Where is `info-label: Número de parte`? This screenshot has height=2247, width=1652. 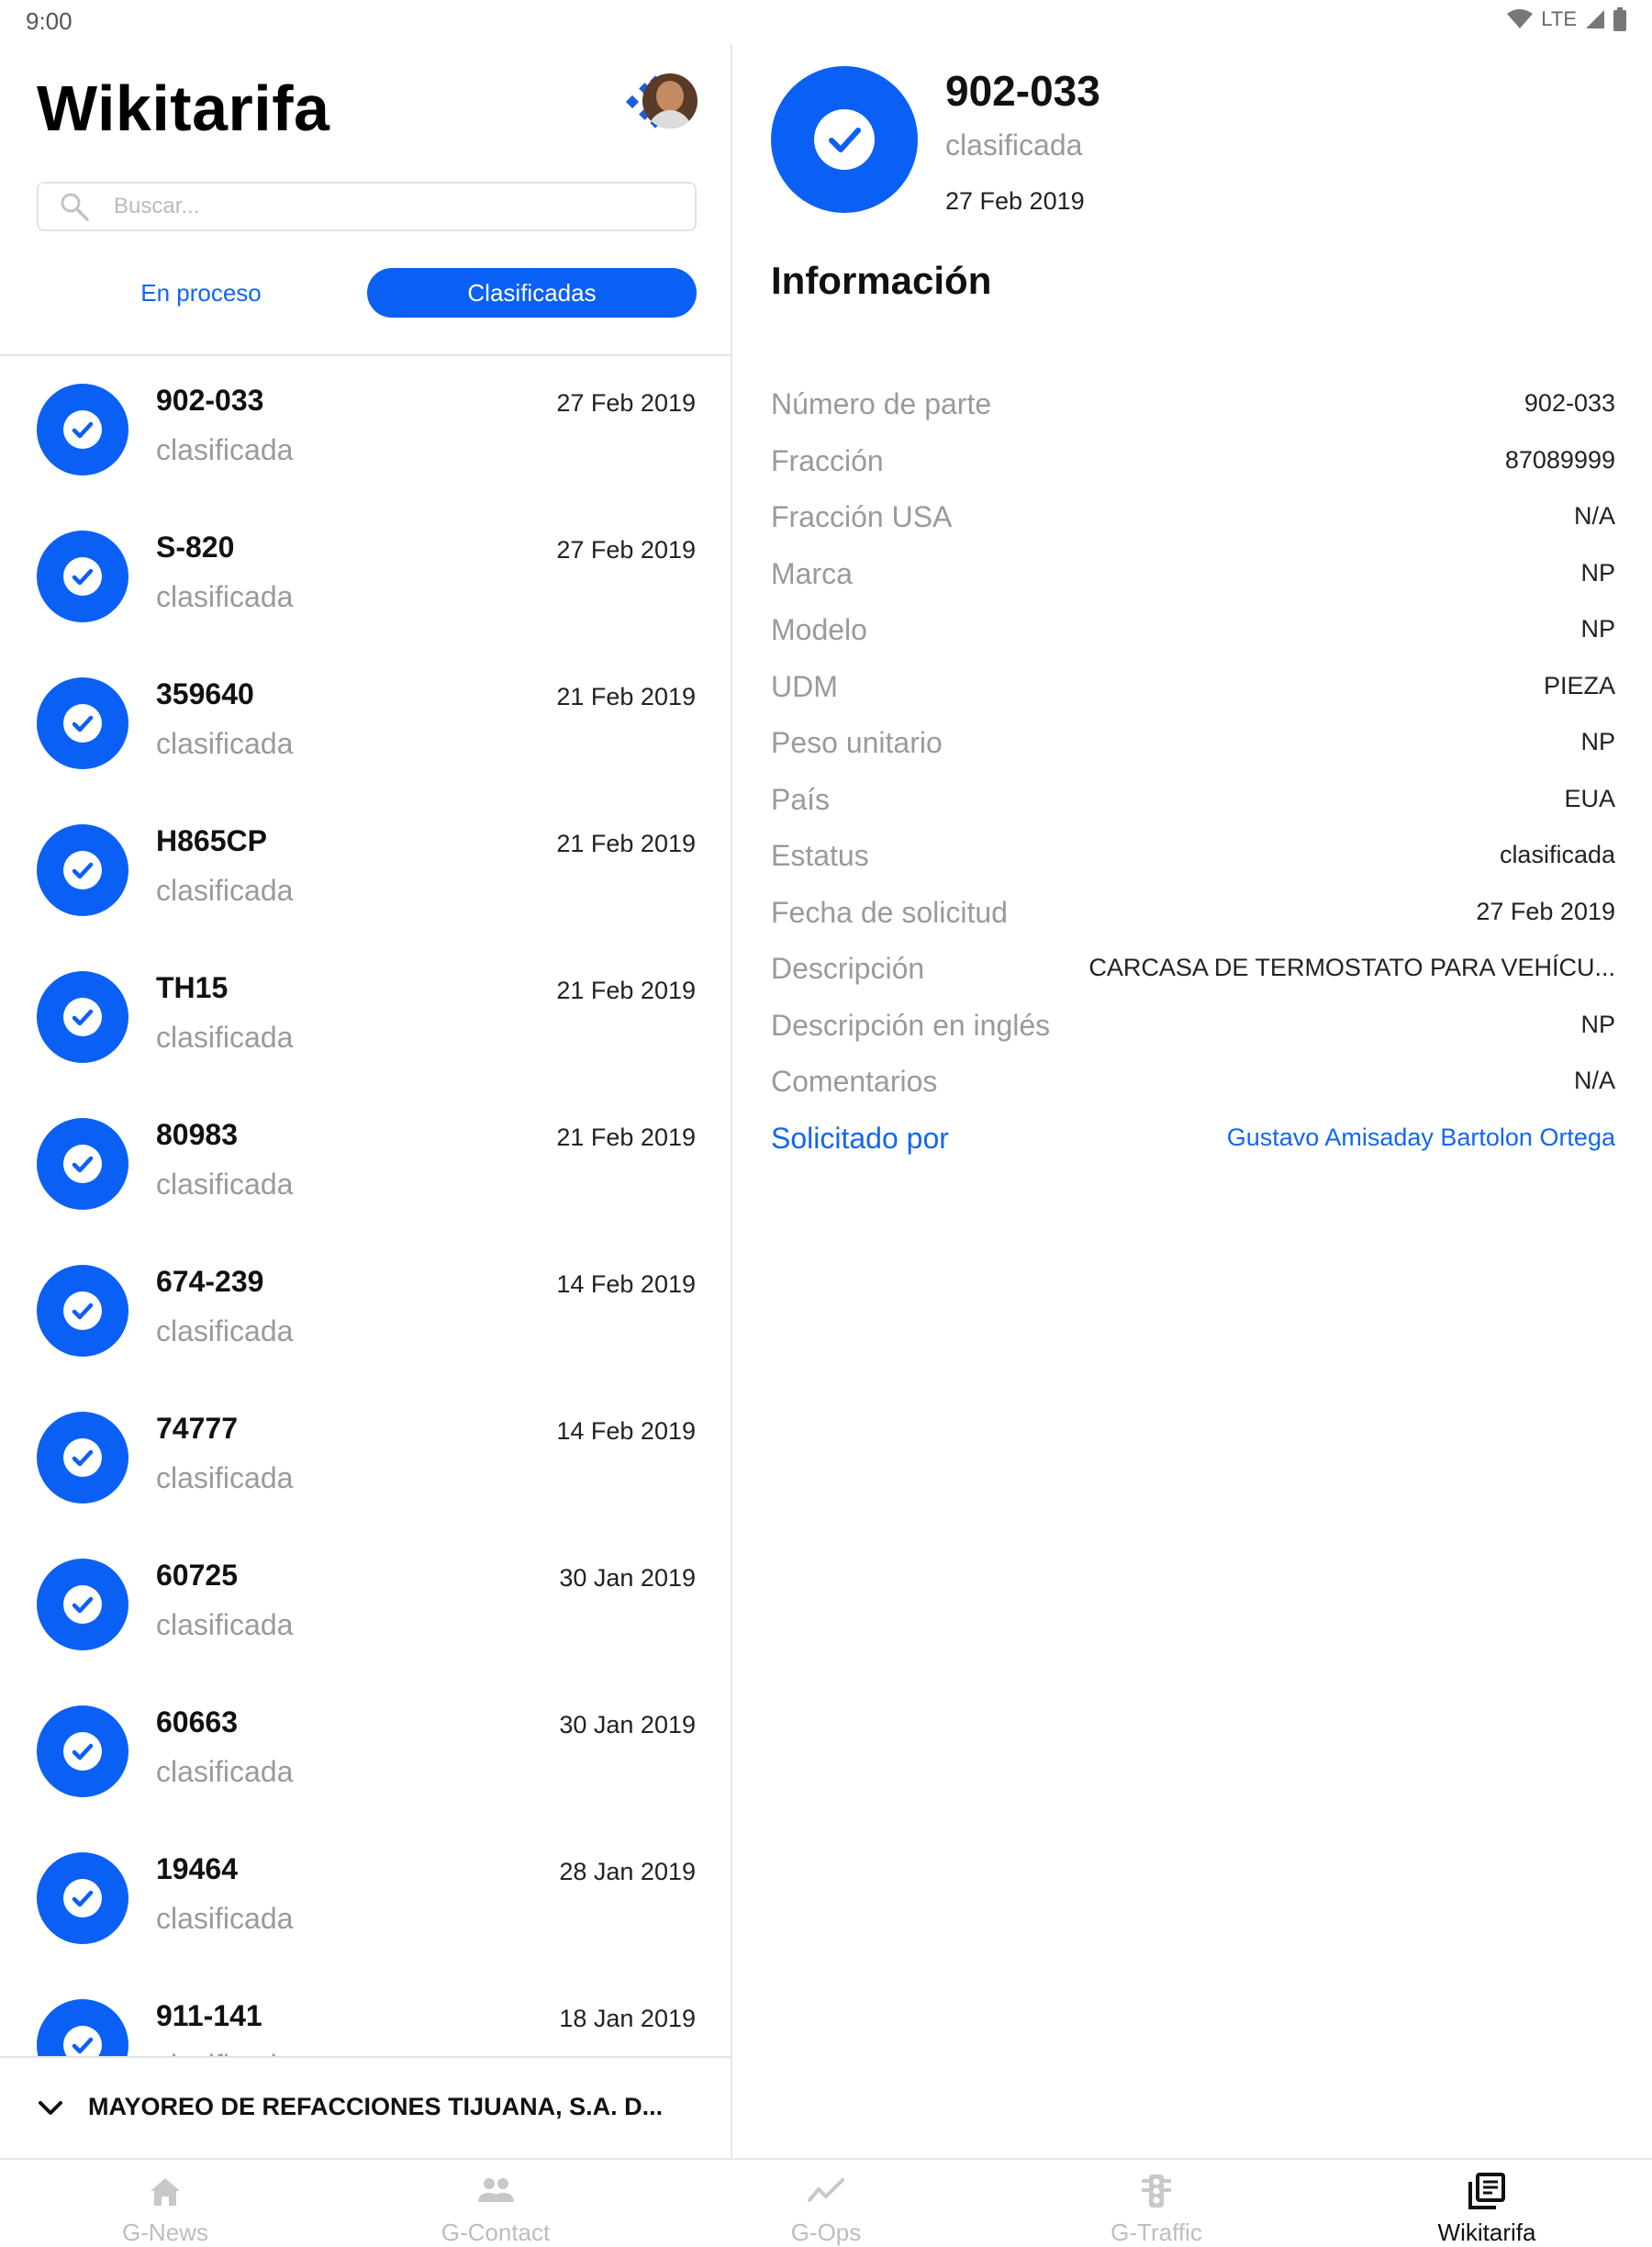 info-label: Número de parte is located at coordinates (881, 403).